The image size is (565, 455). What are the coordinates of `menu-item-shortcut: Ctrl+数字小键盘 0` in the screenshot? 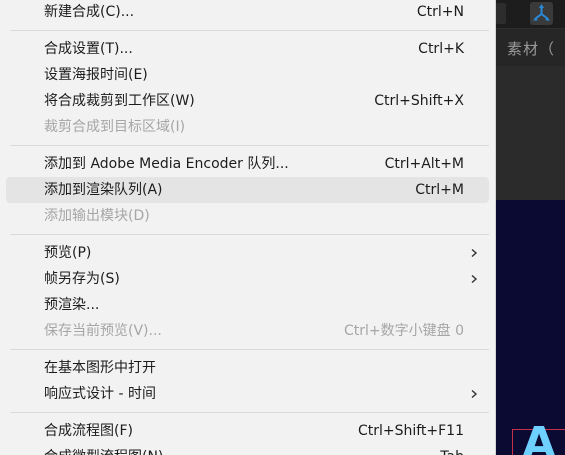 It's located at (404, 331).